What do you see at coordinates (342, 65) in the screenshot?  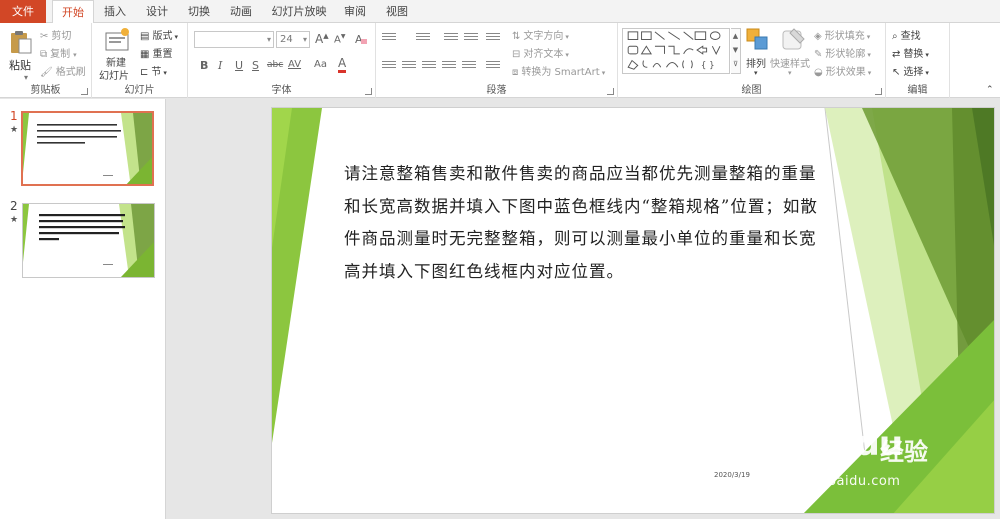 I see `font-color-button: A` at bounding box center [342, 65].